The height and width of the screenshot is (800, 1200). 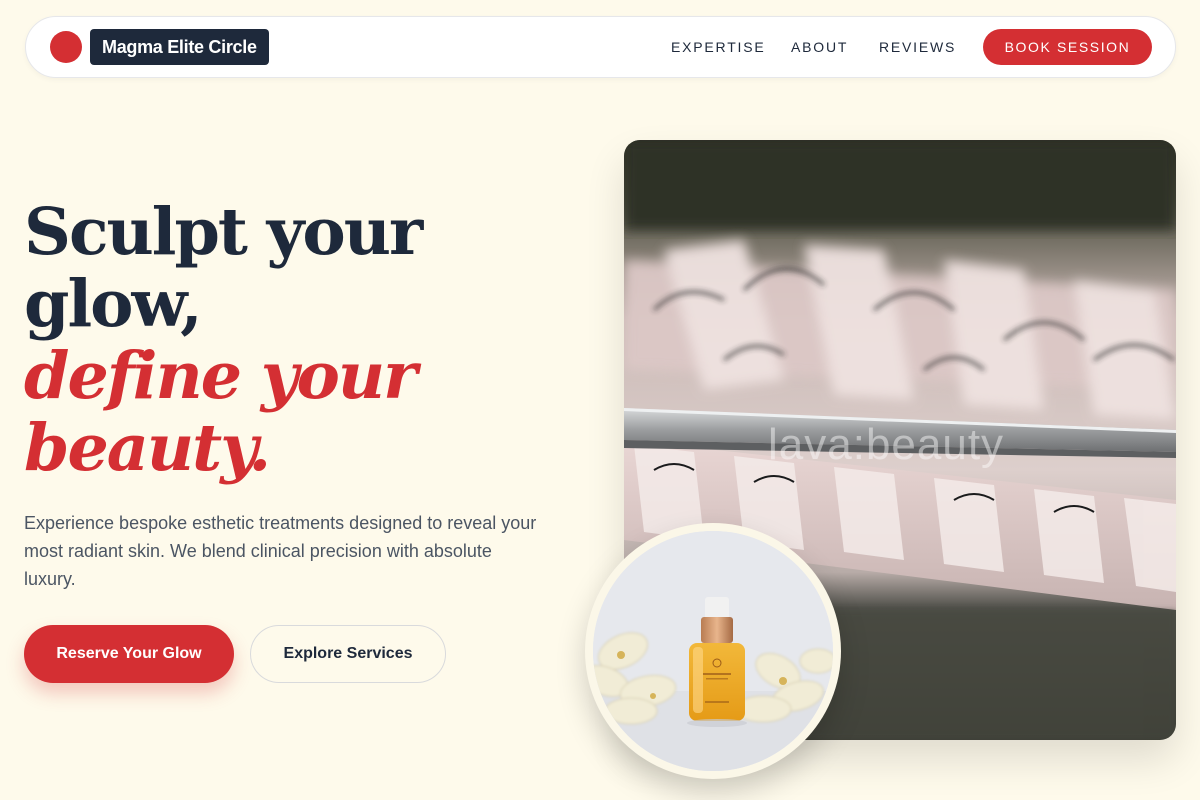 I want to click on explore-services-button: Explore Services, so click(x=348, y=654).